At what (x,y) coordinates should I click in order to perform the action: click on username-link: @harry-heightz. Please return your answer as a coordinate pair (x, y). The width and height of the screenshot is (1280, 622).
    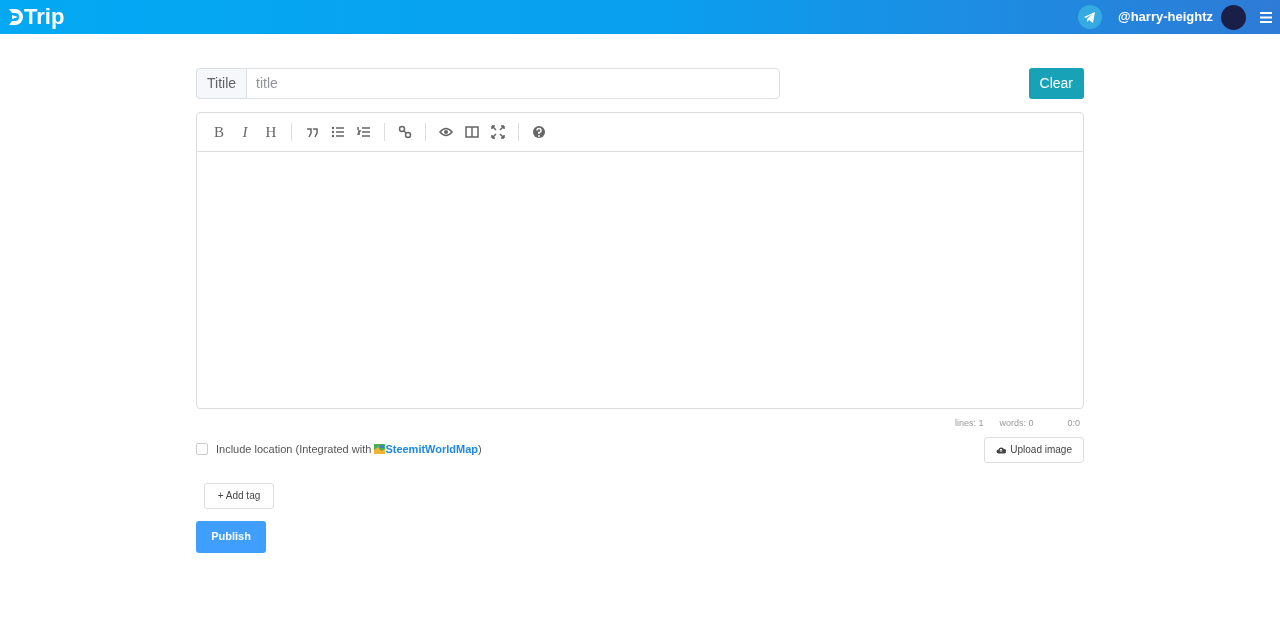
    Looking at the image, I should click on (1165, 17).